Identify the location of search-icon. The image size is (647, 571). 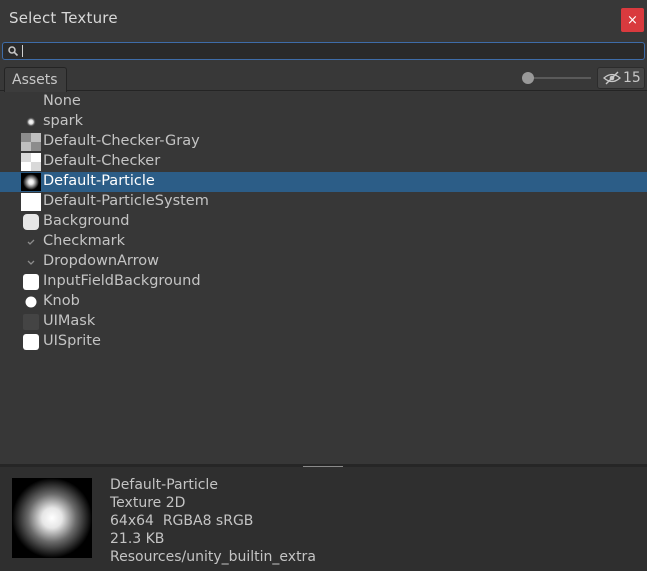
(13, 51).